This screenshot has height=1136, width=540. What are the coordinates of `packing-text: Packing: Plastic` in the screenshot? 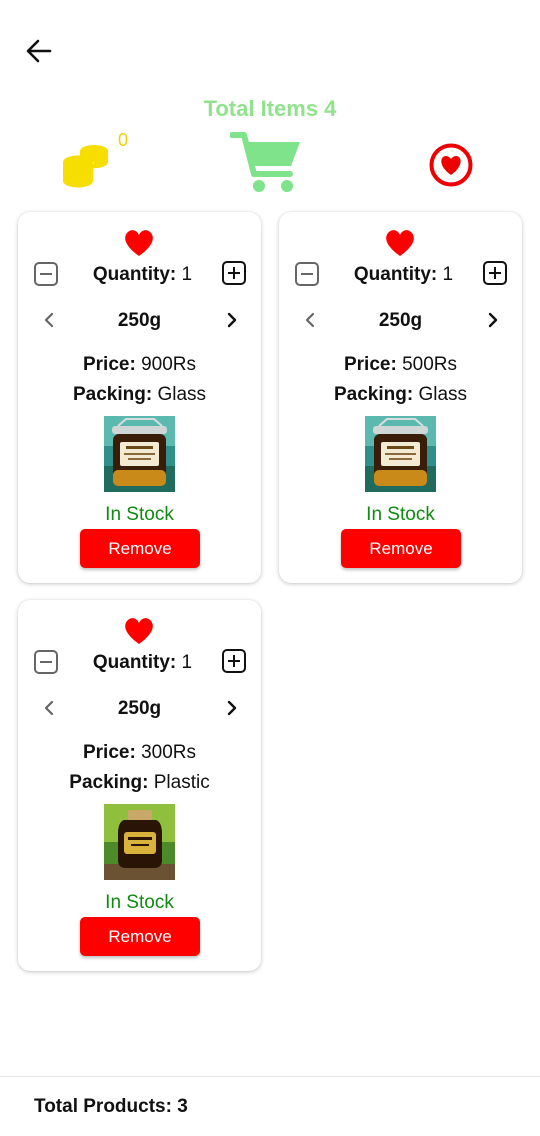 It's located at (139, 783).